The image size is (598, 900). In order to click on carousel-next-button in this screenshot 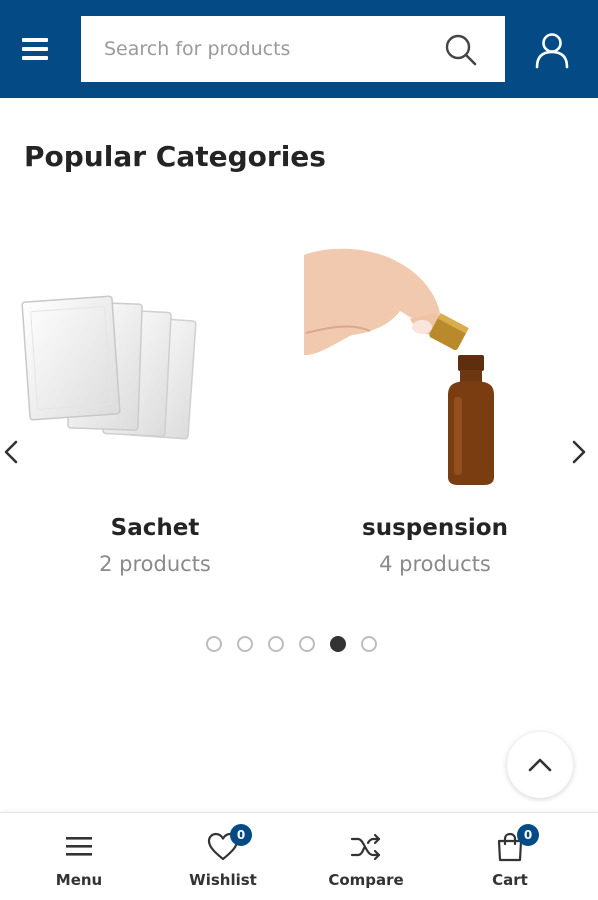, I will do `click(578, 452)`.